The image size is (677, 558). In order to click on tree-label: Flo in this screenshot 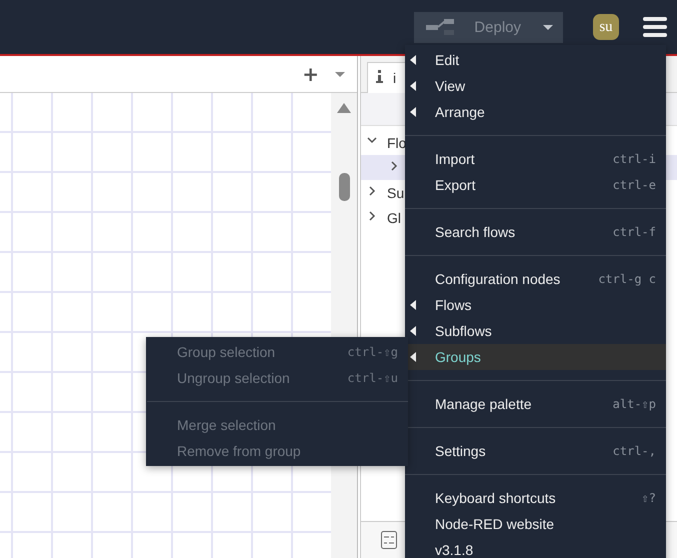, I will do `click(396, 142)`.